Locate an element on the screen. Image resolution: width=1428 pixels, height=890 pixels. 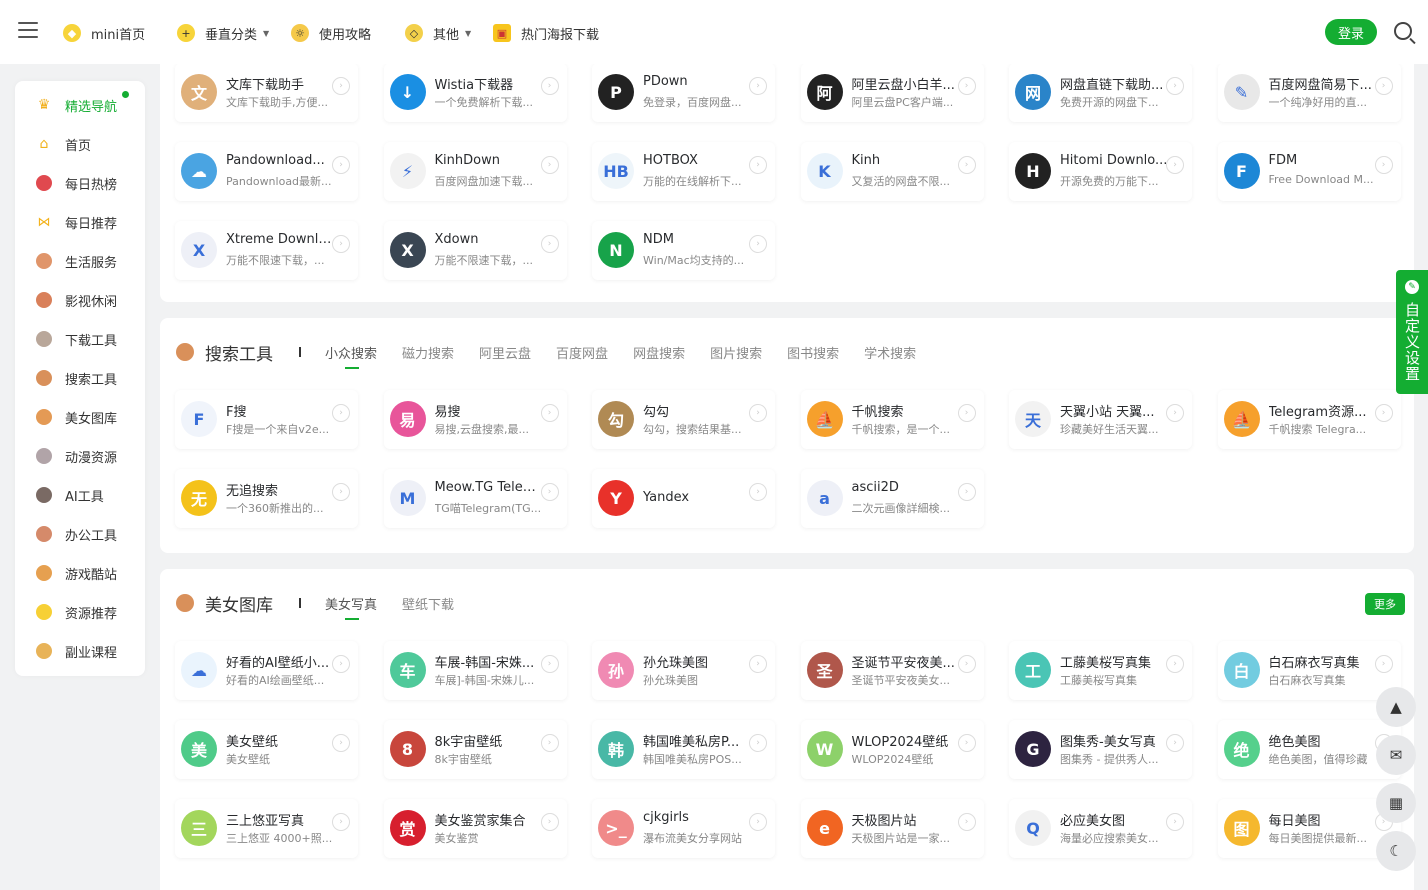
sidebar-item-ai: AI工具 is located at coordinates (70, 495).